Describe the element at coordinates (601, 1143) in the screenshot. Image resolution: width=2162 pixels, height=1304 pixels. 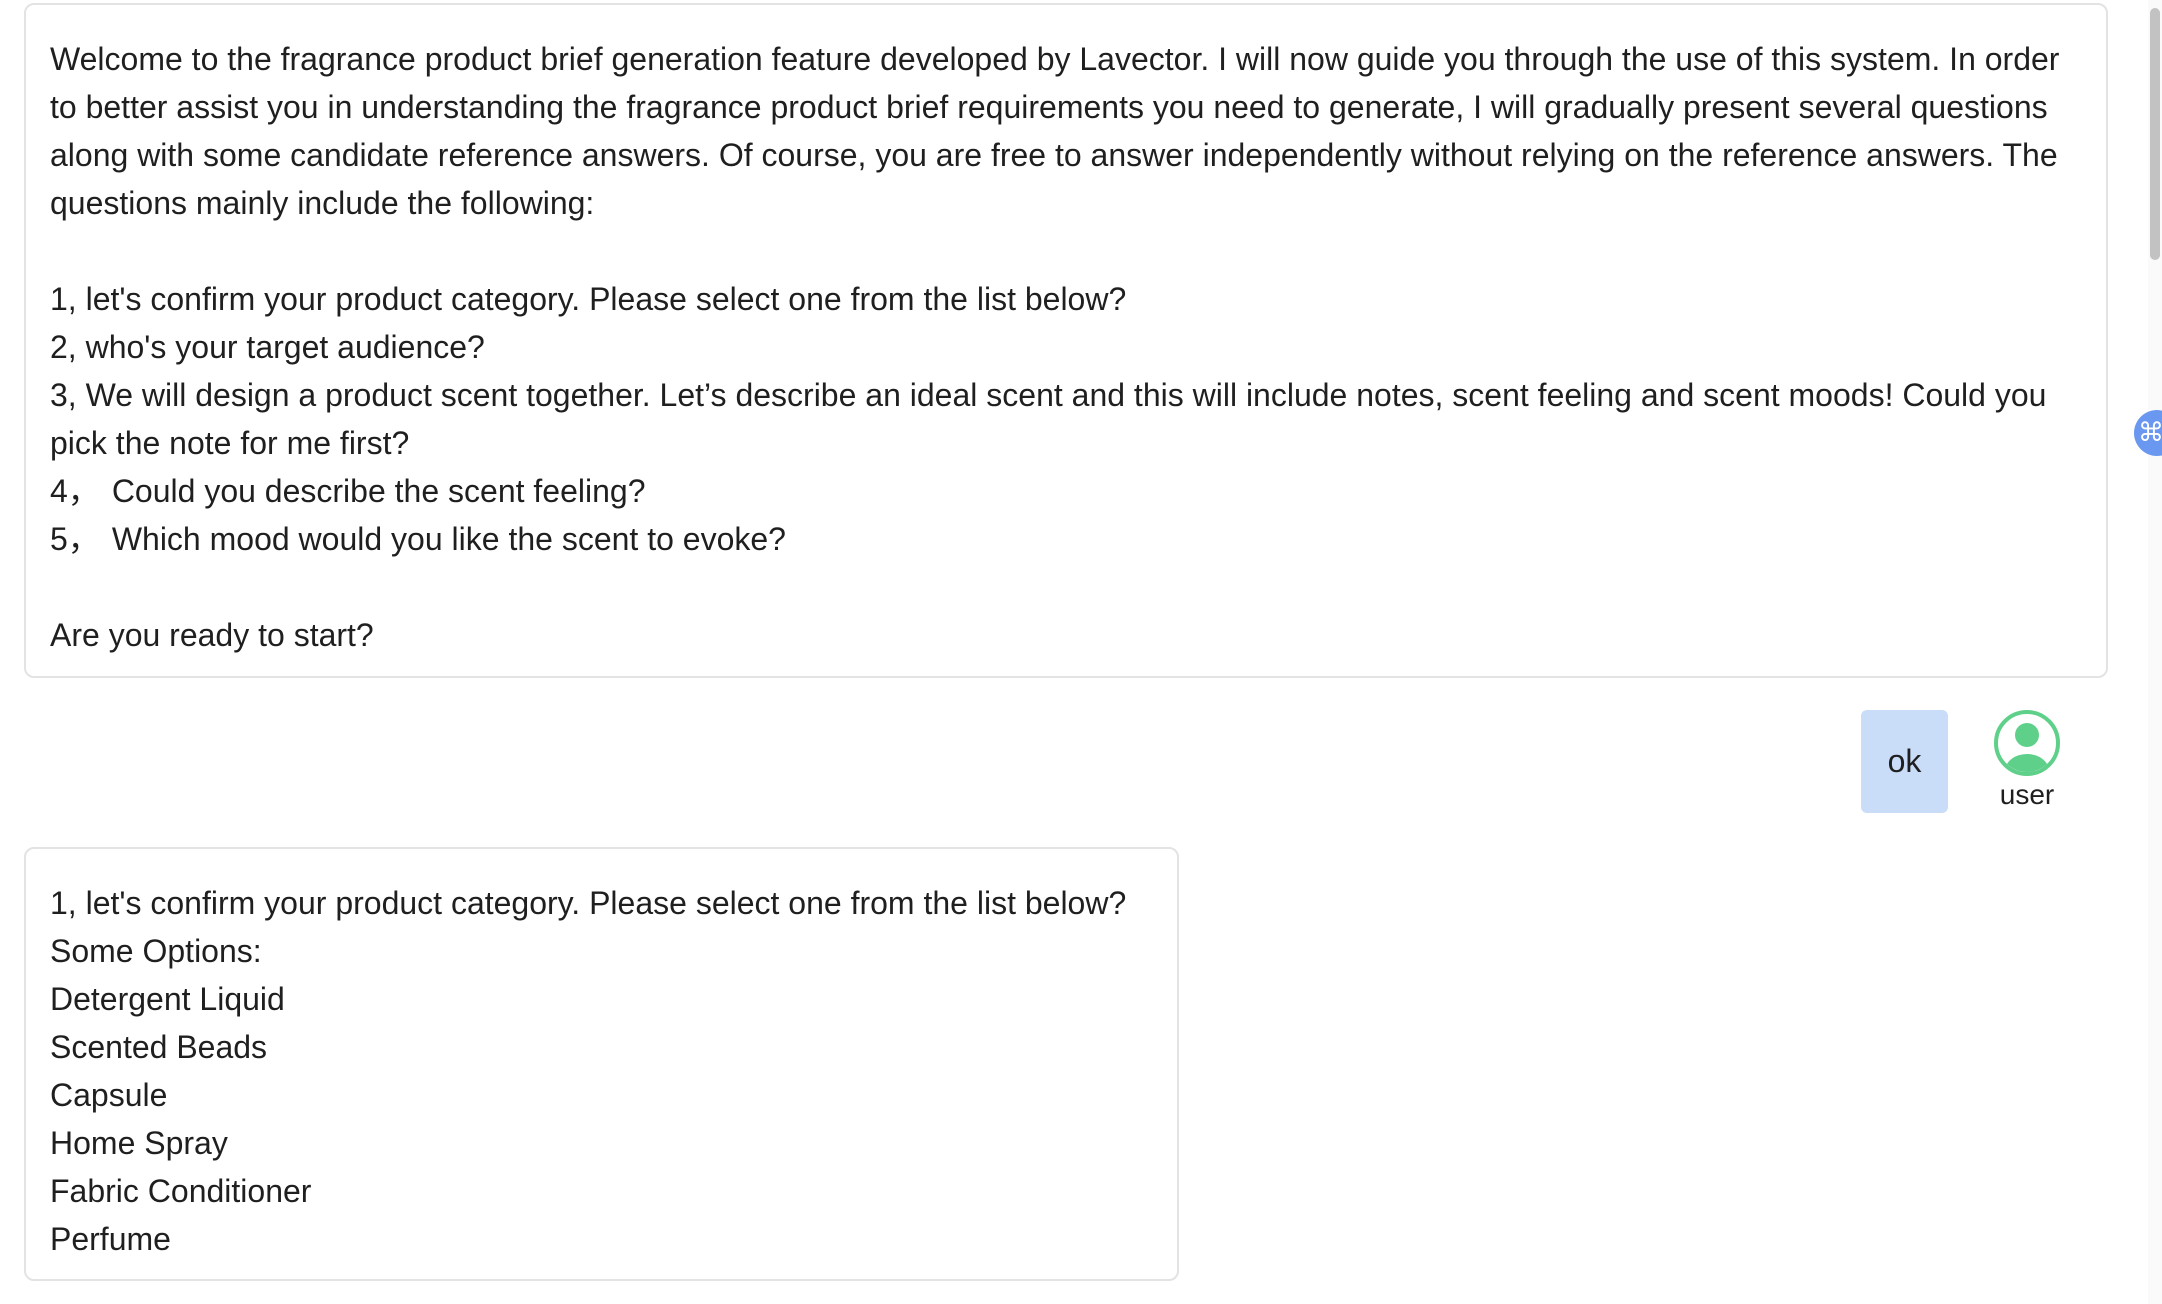
I see `option-item: Home Spray` at that location.